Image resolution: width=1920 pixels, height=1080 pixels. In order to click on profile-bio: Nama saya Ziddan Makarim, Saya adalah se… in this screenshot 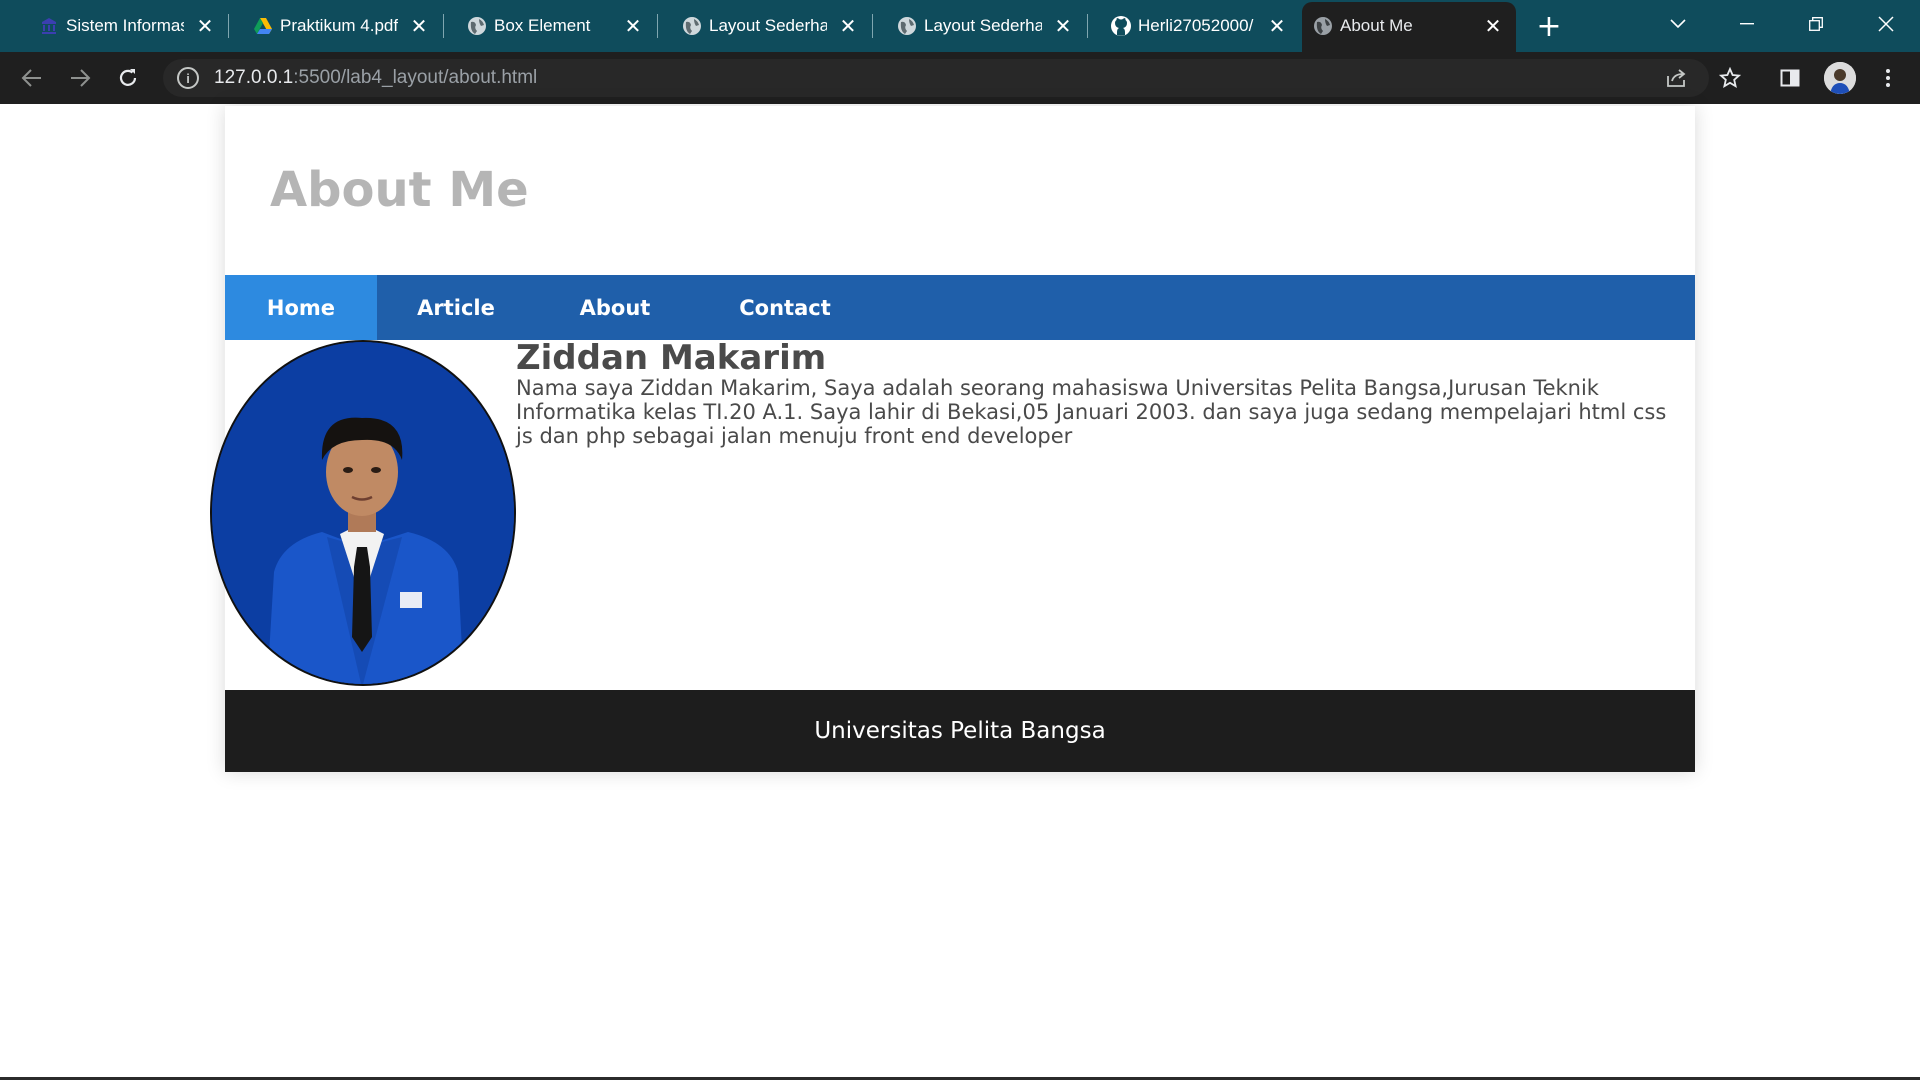, I will do `click(1091, 412)`.